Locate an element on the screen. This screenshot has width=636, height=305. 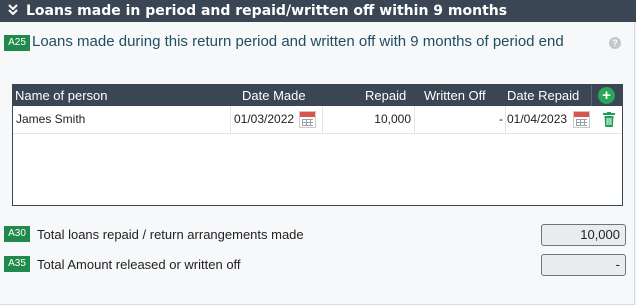
column-header-repaid: Repaid is located at coordinates (386, 95).